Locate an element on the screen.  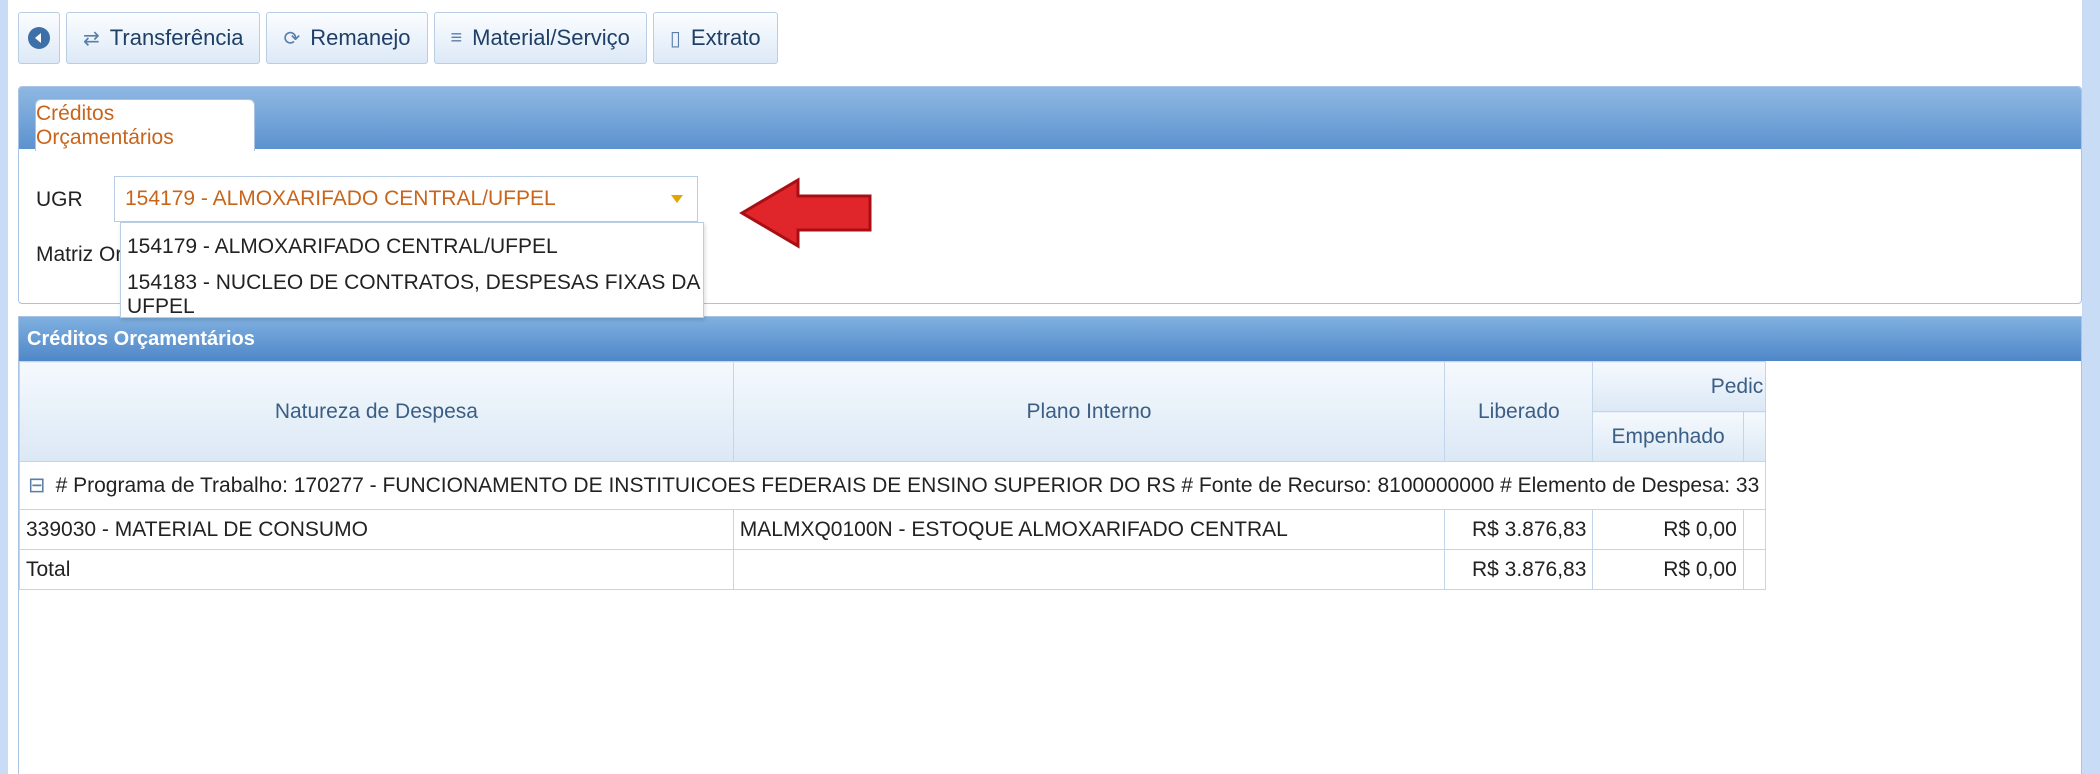
swap-circle-icon: ⟳ is located at coordinates (292, 38).